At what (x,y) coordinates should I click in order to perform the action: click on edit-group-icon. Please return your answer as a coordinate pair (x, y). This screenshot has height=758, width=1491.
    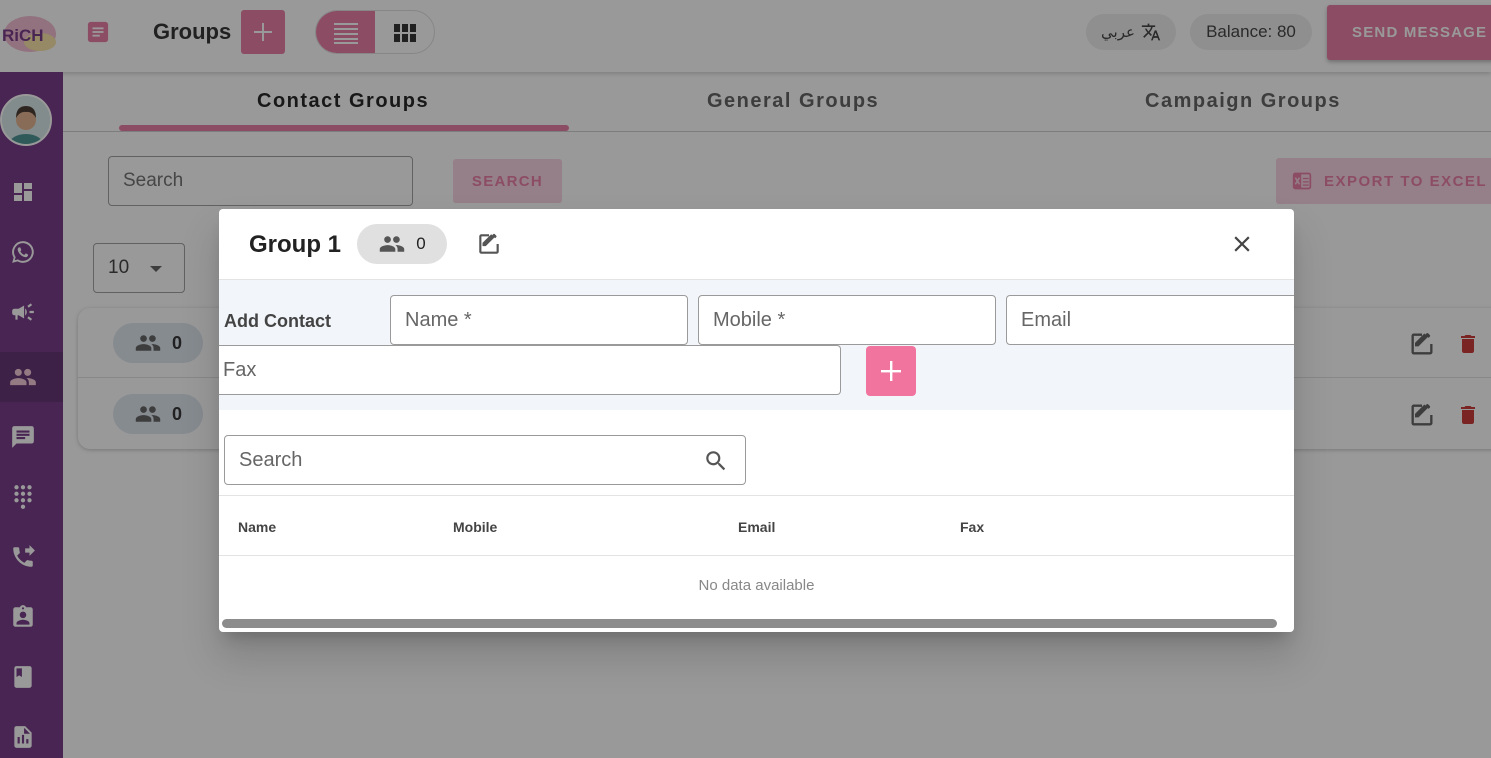
    Looking at the image, I should click on (489, 244).